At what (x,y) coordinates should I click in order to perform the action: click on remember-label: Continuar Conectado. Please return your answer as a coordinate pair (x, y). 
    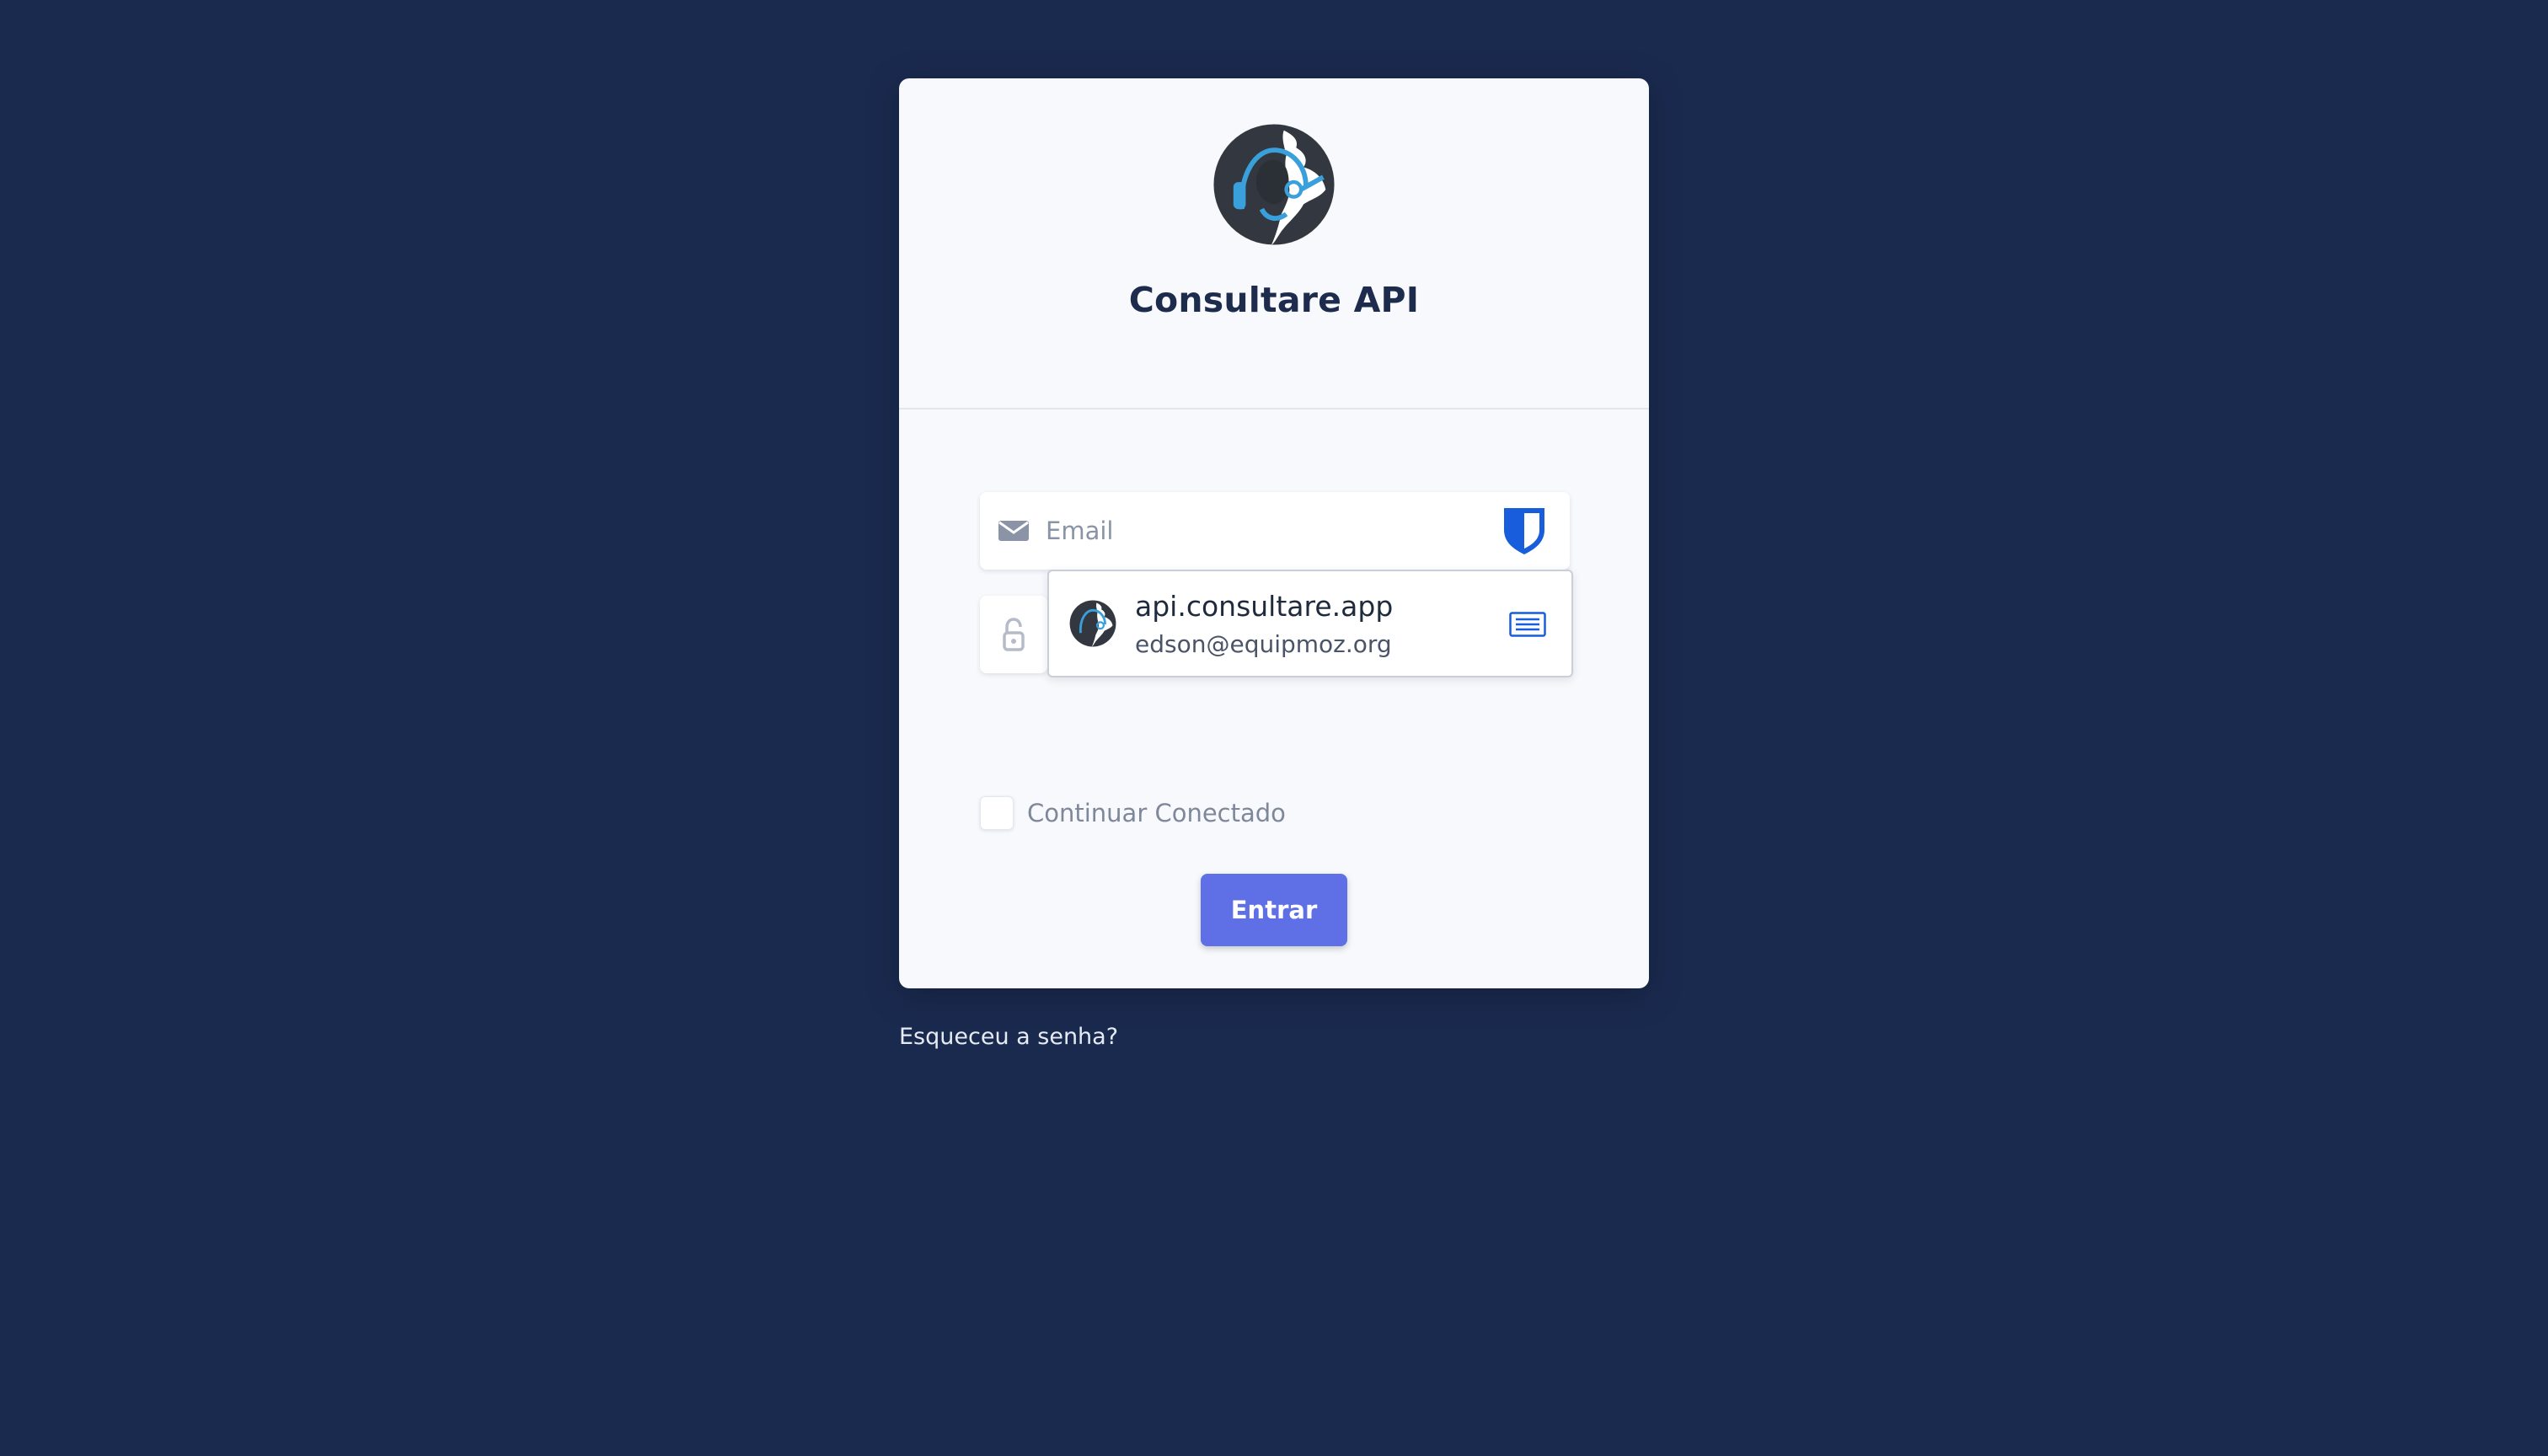
    Looking at the image, I should click on (1156, 813).